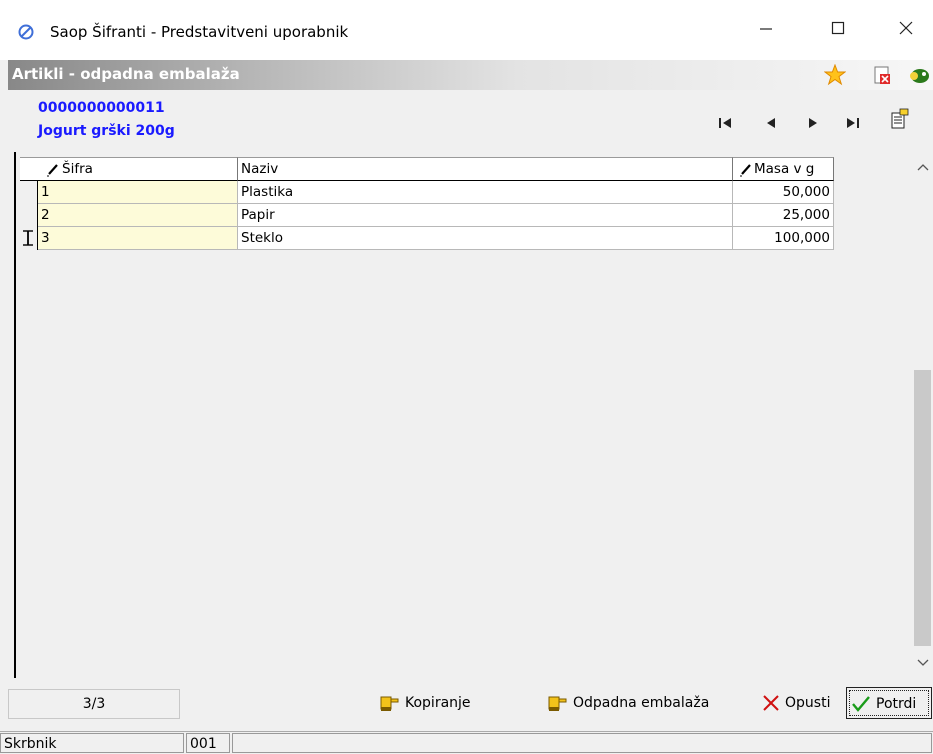  I want to click on status-message, so click(582, 743).